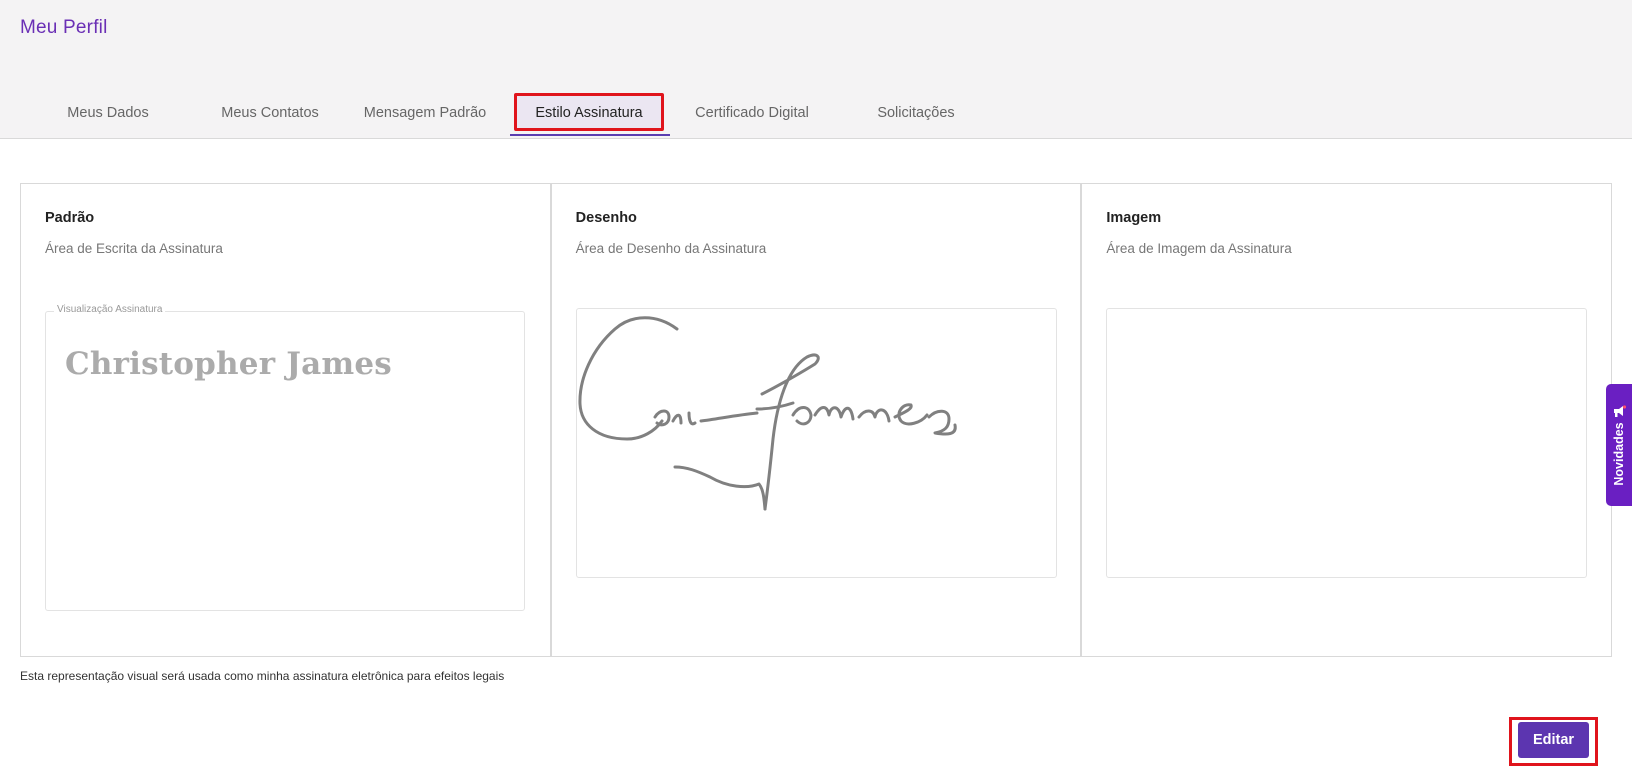 This screenshot has width=1632, height=772. I want to click on panel-drawing-subtitle: Área de Desenho da Assinatura, so click(671, 248).